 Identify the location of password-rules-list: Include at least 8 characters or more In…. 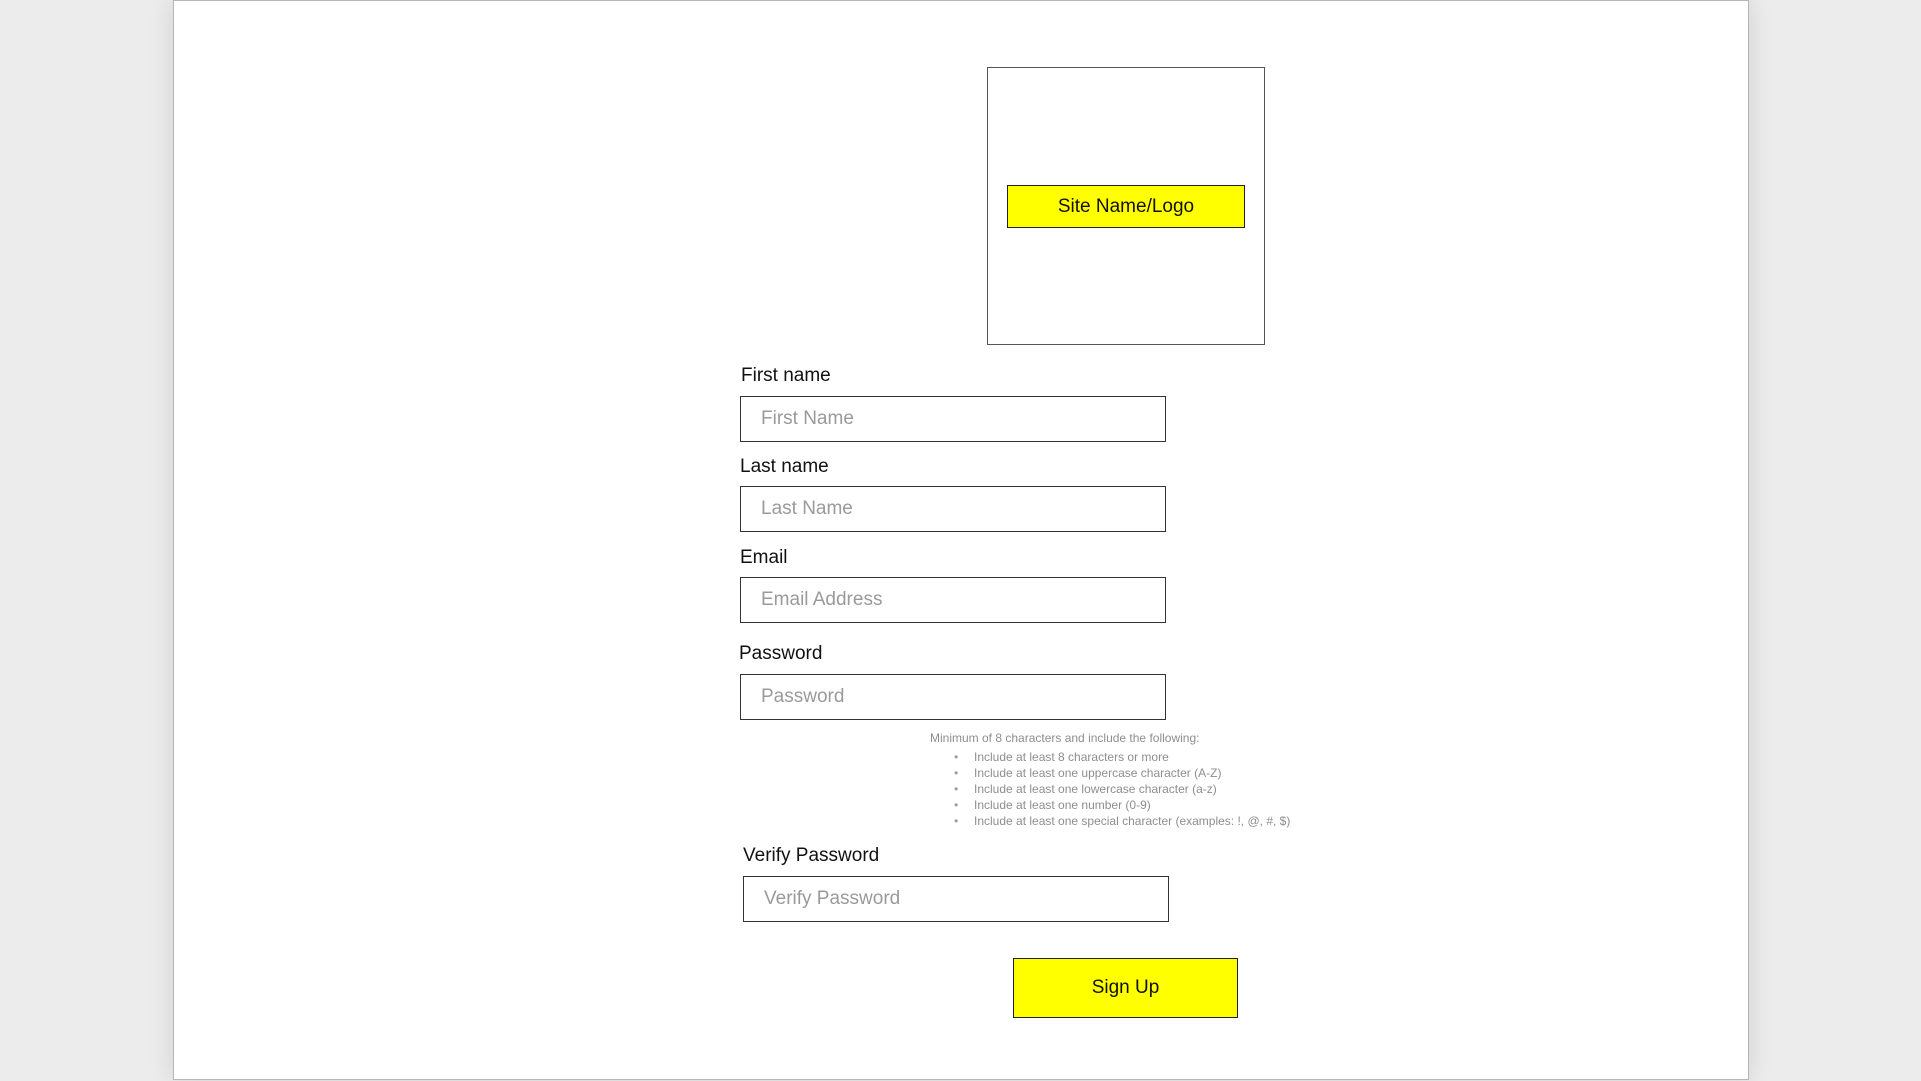
(1122, 789).